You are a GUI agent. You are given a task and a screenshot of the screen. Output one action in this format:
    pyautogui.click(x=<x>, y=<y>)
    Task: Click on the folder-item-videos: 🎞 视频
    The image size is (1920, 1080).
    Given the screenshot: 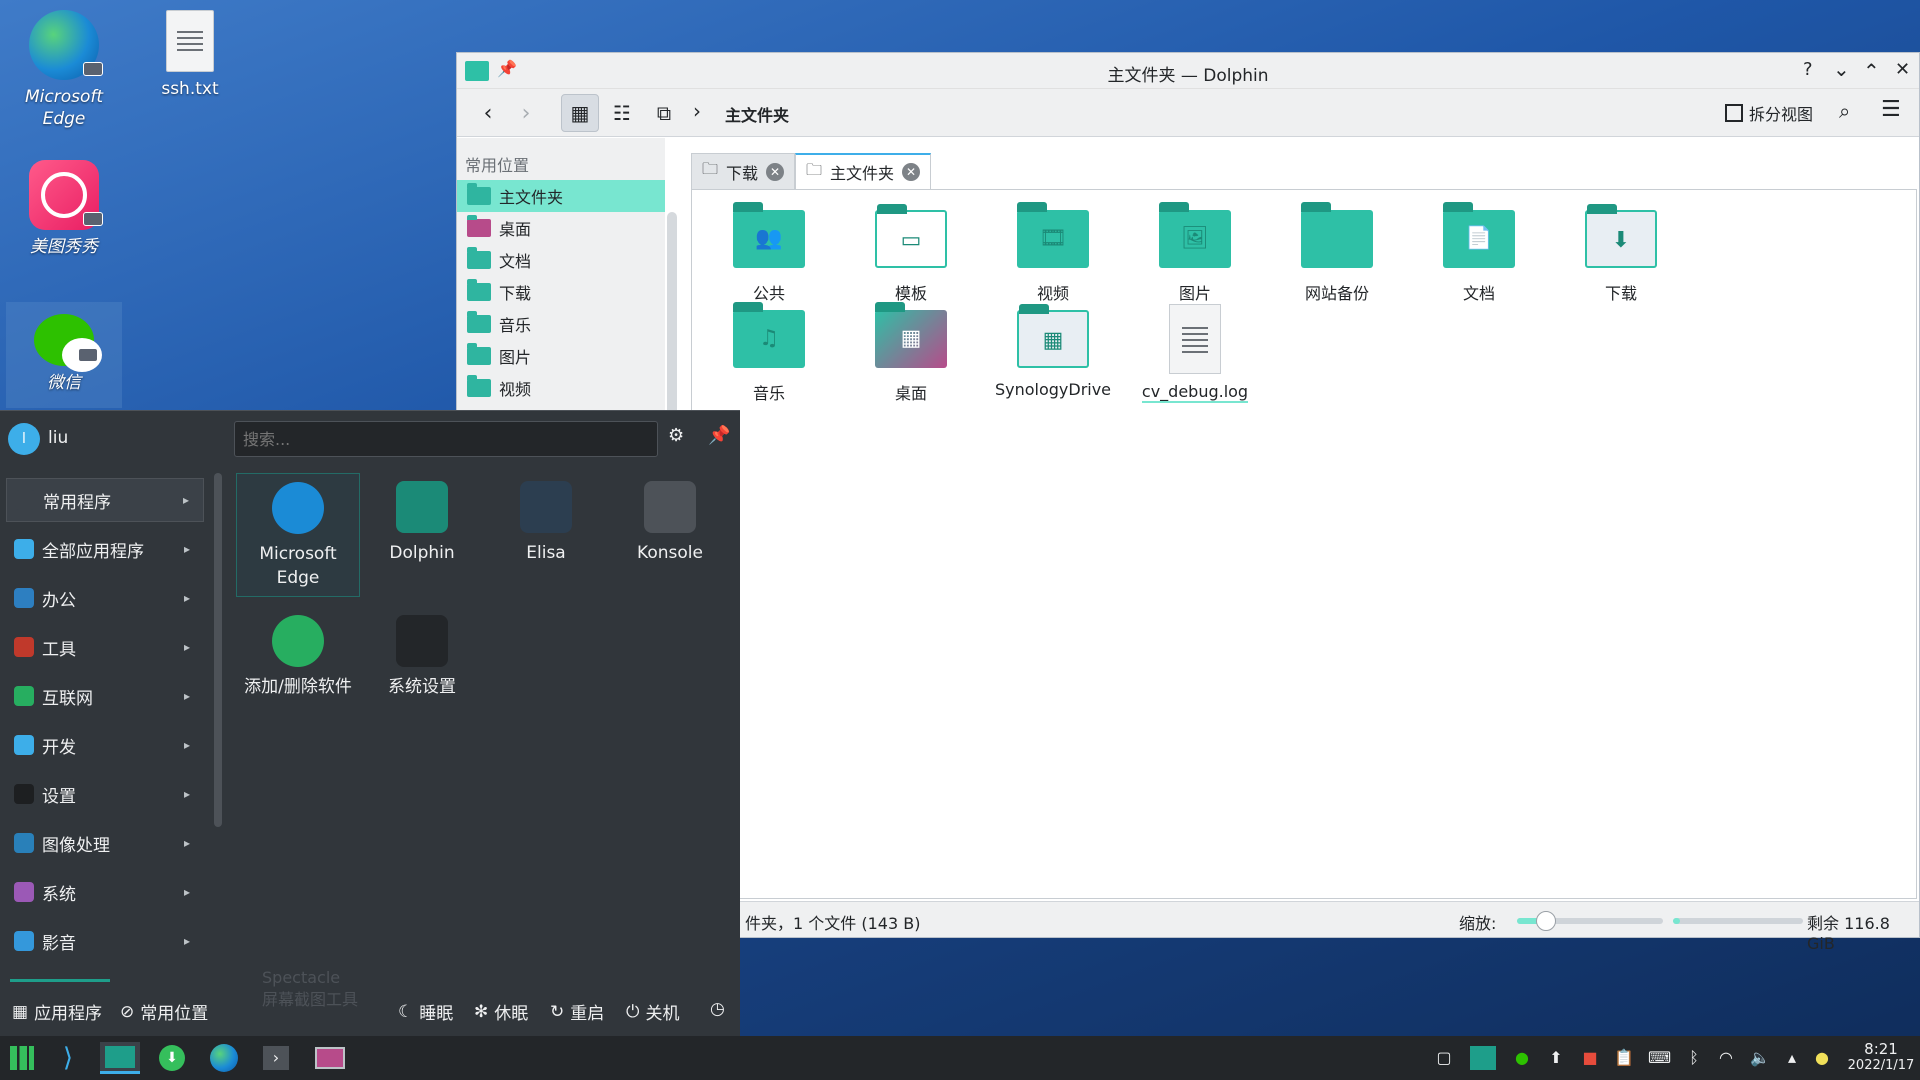 What is the action you would take?
    pyautogui.click(x=1053, y=253)
    